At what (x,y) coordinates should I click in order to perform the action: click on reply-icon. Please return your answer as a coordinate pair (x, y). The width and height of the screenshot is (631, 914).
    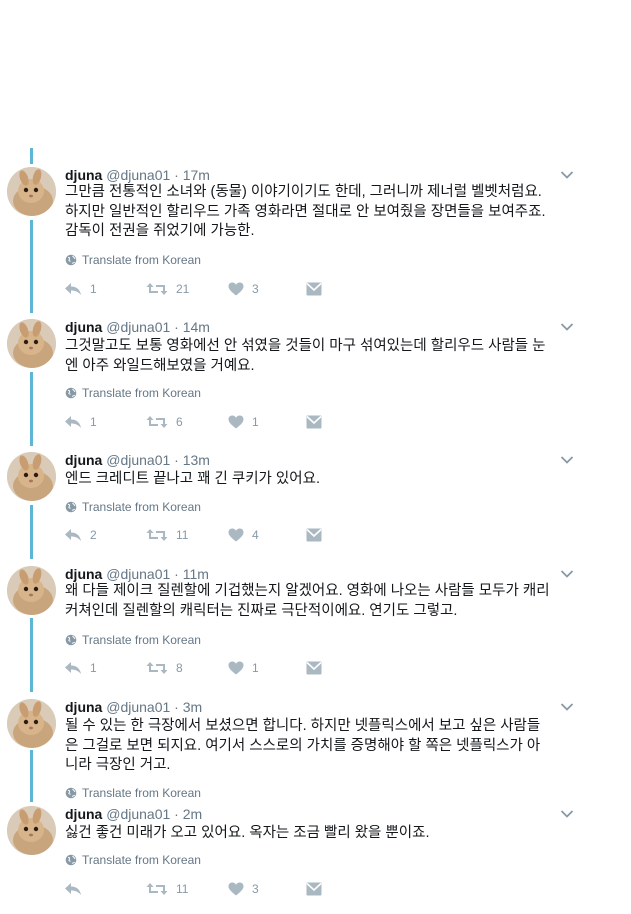
    Looking at the image, I should click on (73, 535).